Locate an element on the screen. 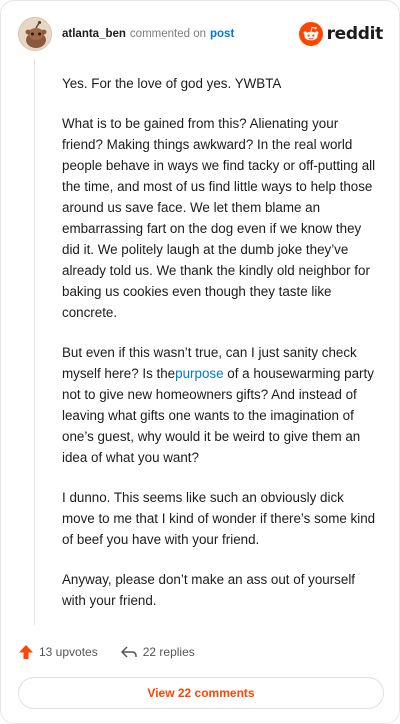 This screenshot has width=400, height=724. commented-on-text: commented on is located at coordinates (167, 34).